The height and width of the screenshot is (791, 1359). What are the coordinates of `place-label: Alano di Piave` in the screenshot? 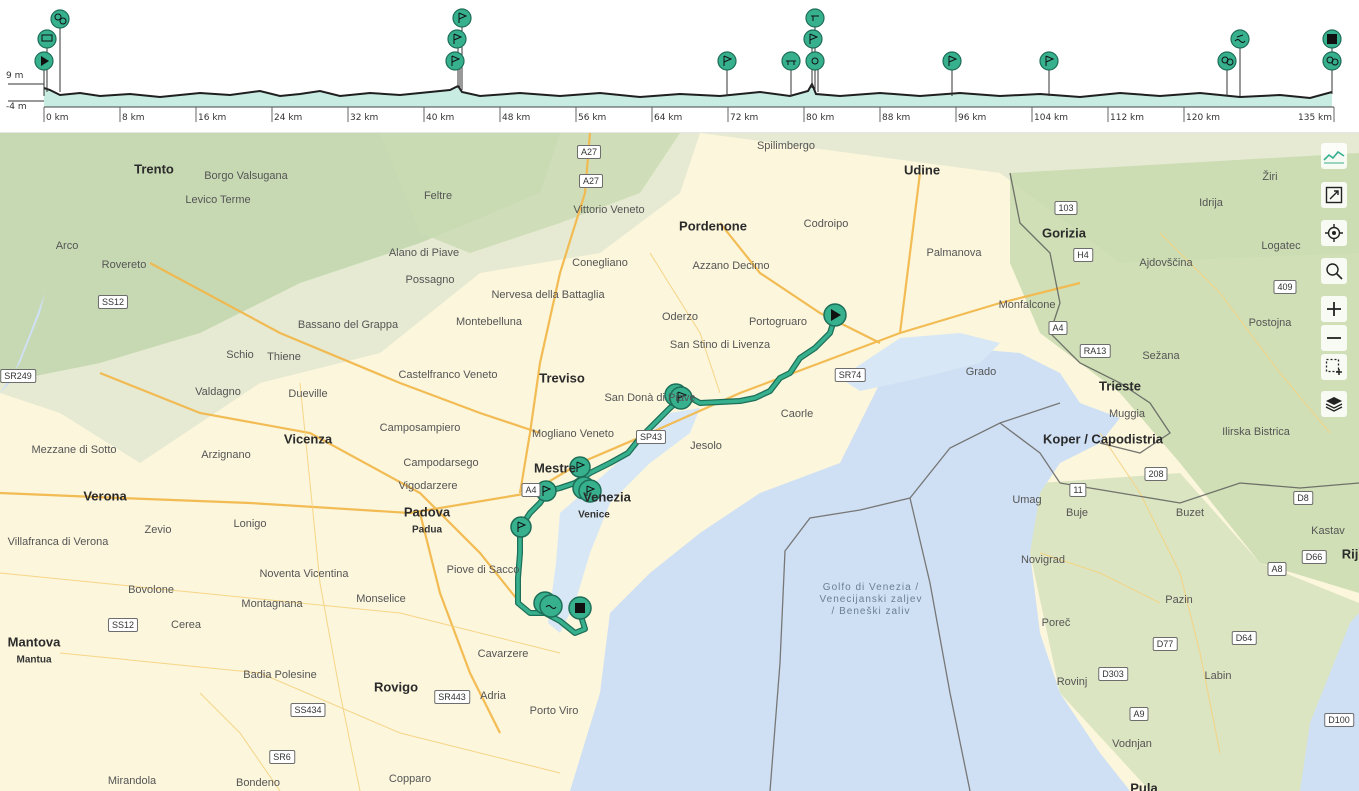 It's located at (424, 253).